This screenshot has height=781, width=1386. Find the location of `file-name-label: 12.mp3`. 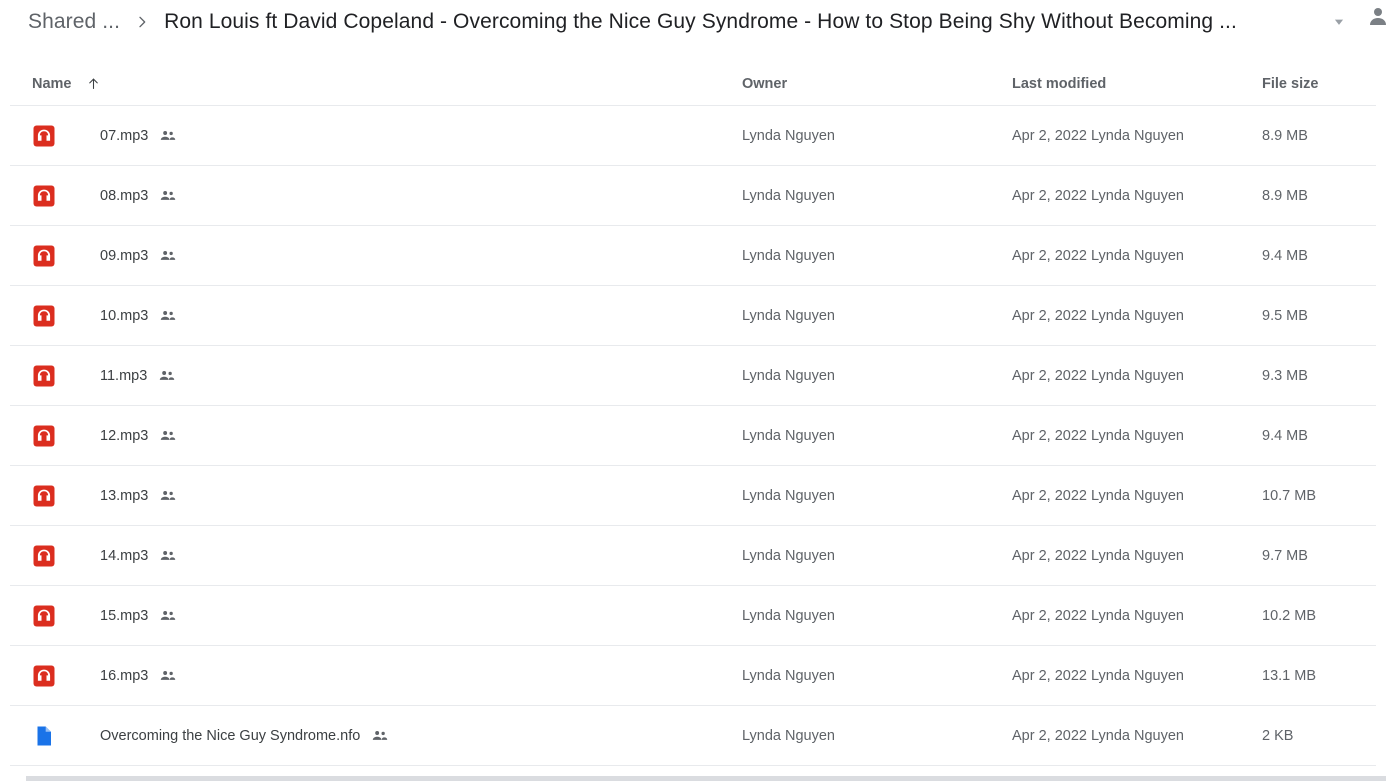

file-name-label: 12.mp3 is located at coordinates (124, 435).